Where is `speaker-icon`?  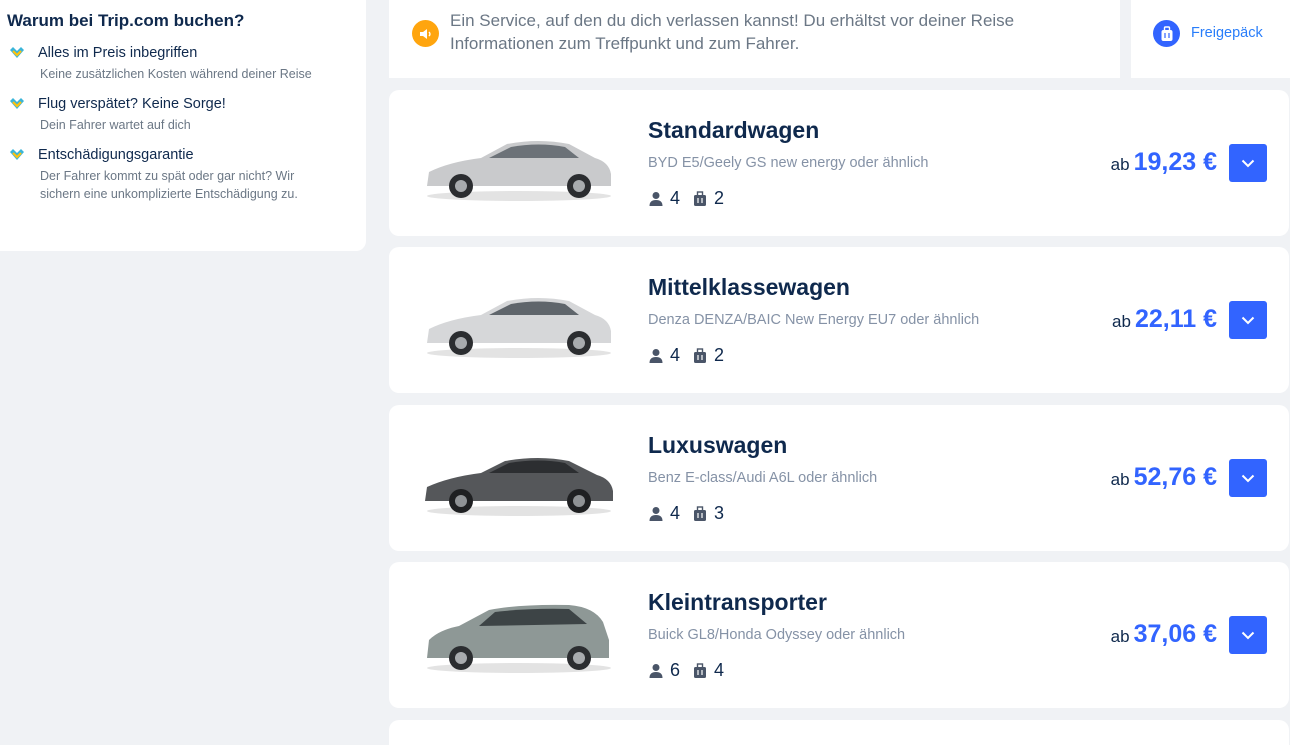
speaker-icon is located at coordinates (425, 33).